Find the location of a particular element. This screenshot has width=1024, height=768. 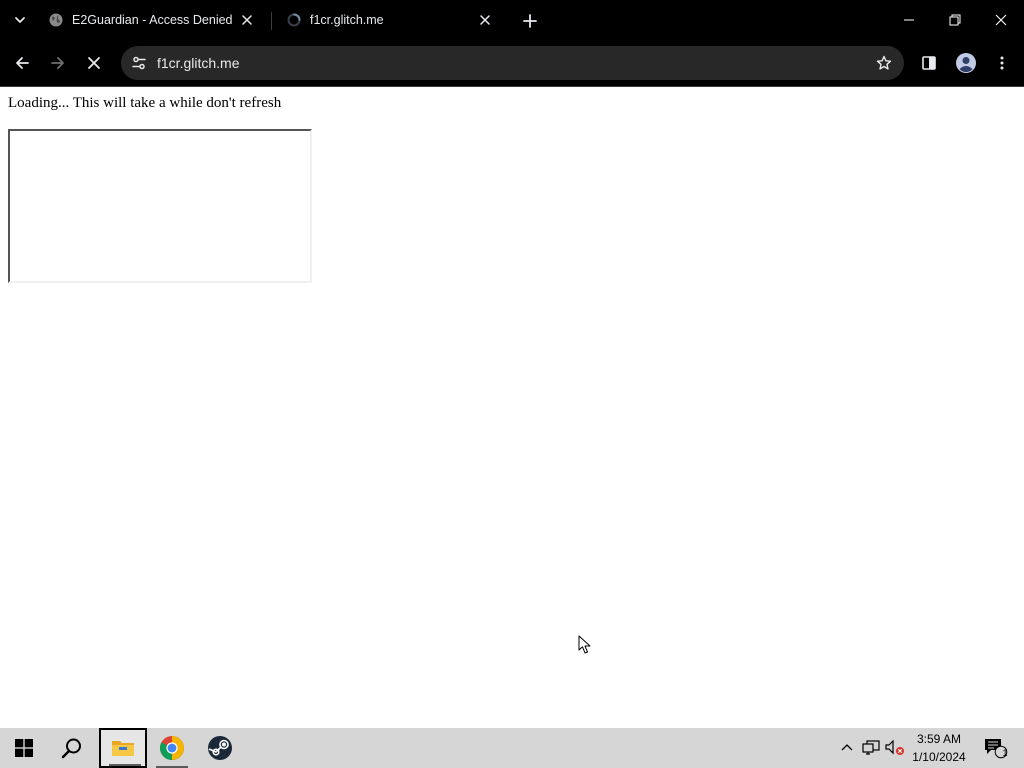

tab-search-button is located at coordinates (20, 20).